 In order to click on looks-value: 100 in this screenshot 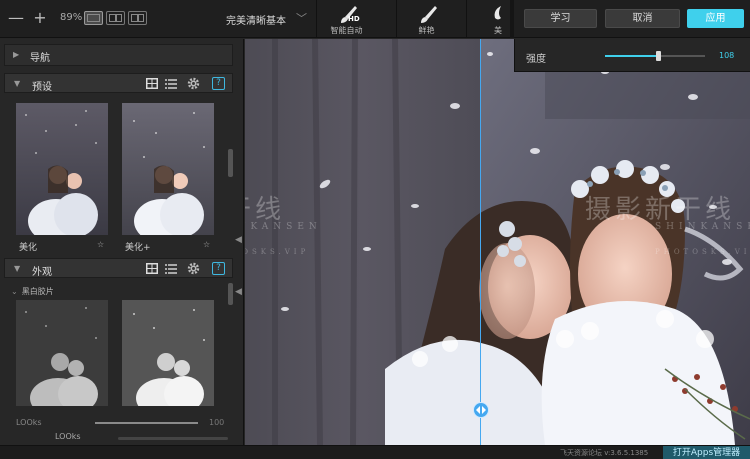, I will do `click(217, 422)`.